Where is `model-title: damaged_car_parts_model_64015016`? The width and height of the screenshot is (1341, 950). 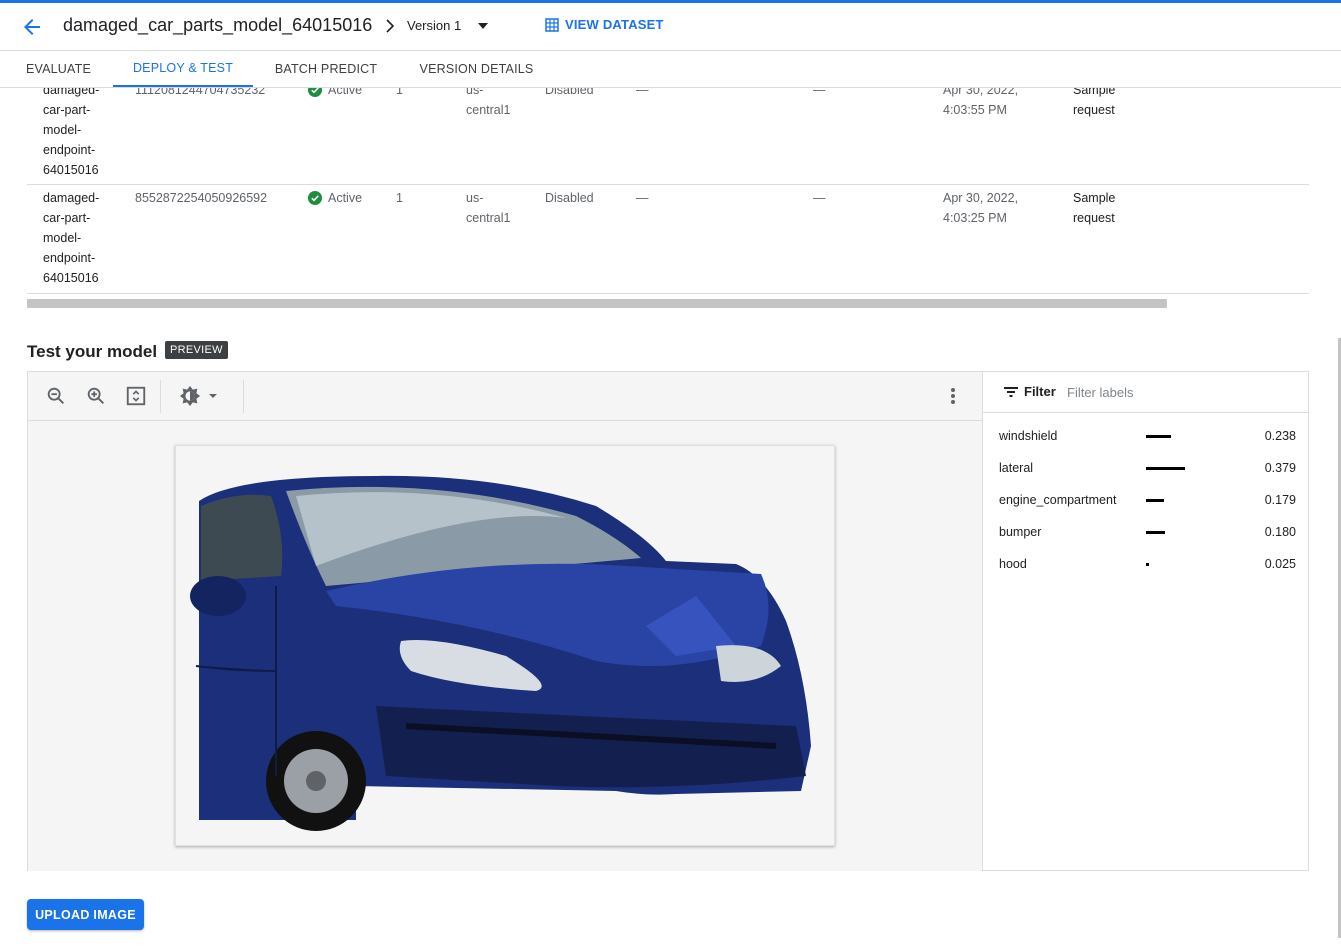
model-title: damaged_car_parts_model_64015016 is located at coordinates (218, 25).